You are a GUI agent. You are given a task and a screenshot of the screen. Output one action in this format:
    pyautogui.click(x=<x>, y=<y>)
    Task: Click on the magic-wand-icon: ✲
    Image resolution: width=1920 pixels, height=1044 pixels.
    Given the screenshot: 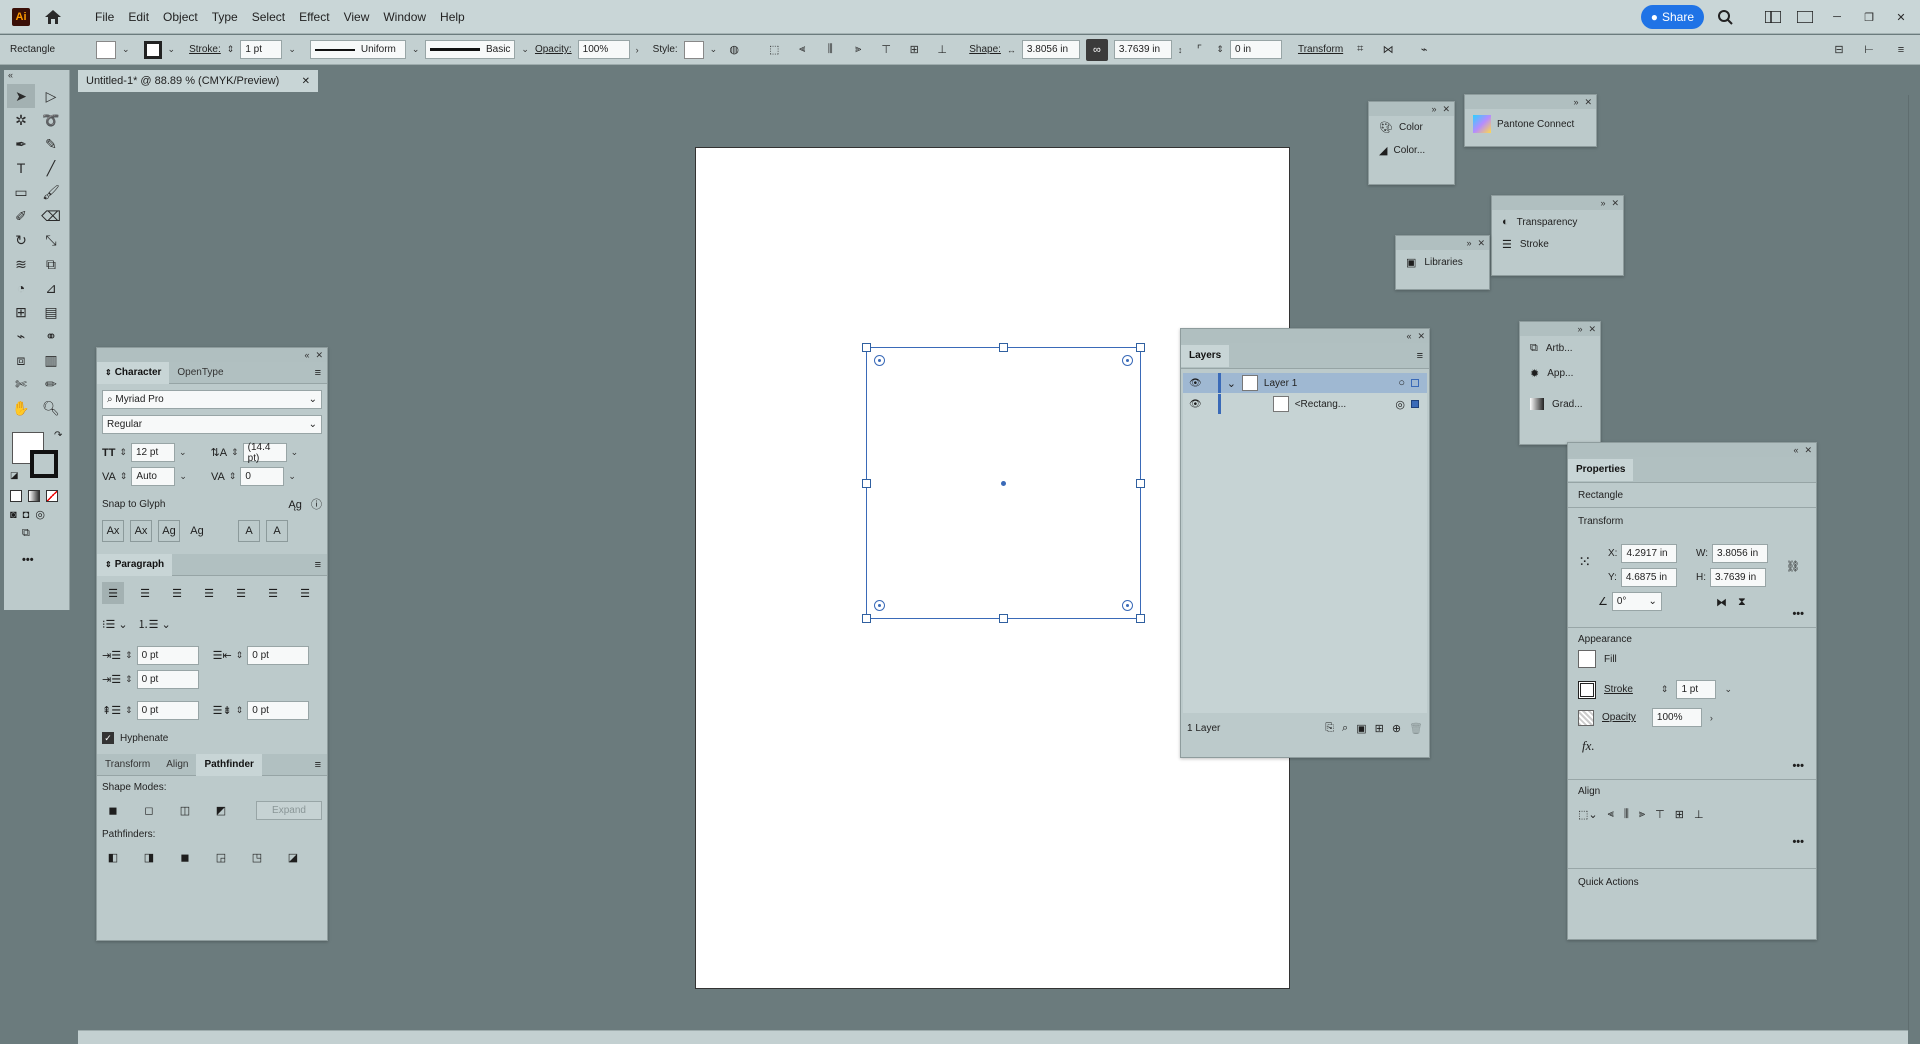 What is the action you would take?
    pyautogui.click(x=21, y=120)
    